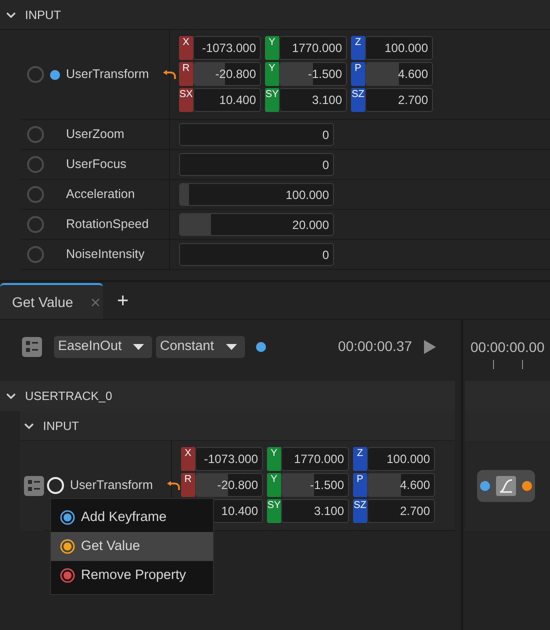 This screenshot has height=630, width=550. Describe the element at coordinates (186, 100) in the screenshot. I see `axis-tag: SX` at that location.